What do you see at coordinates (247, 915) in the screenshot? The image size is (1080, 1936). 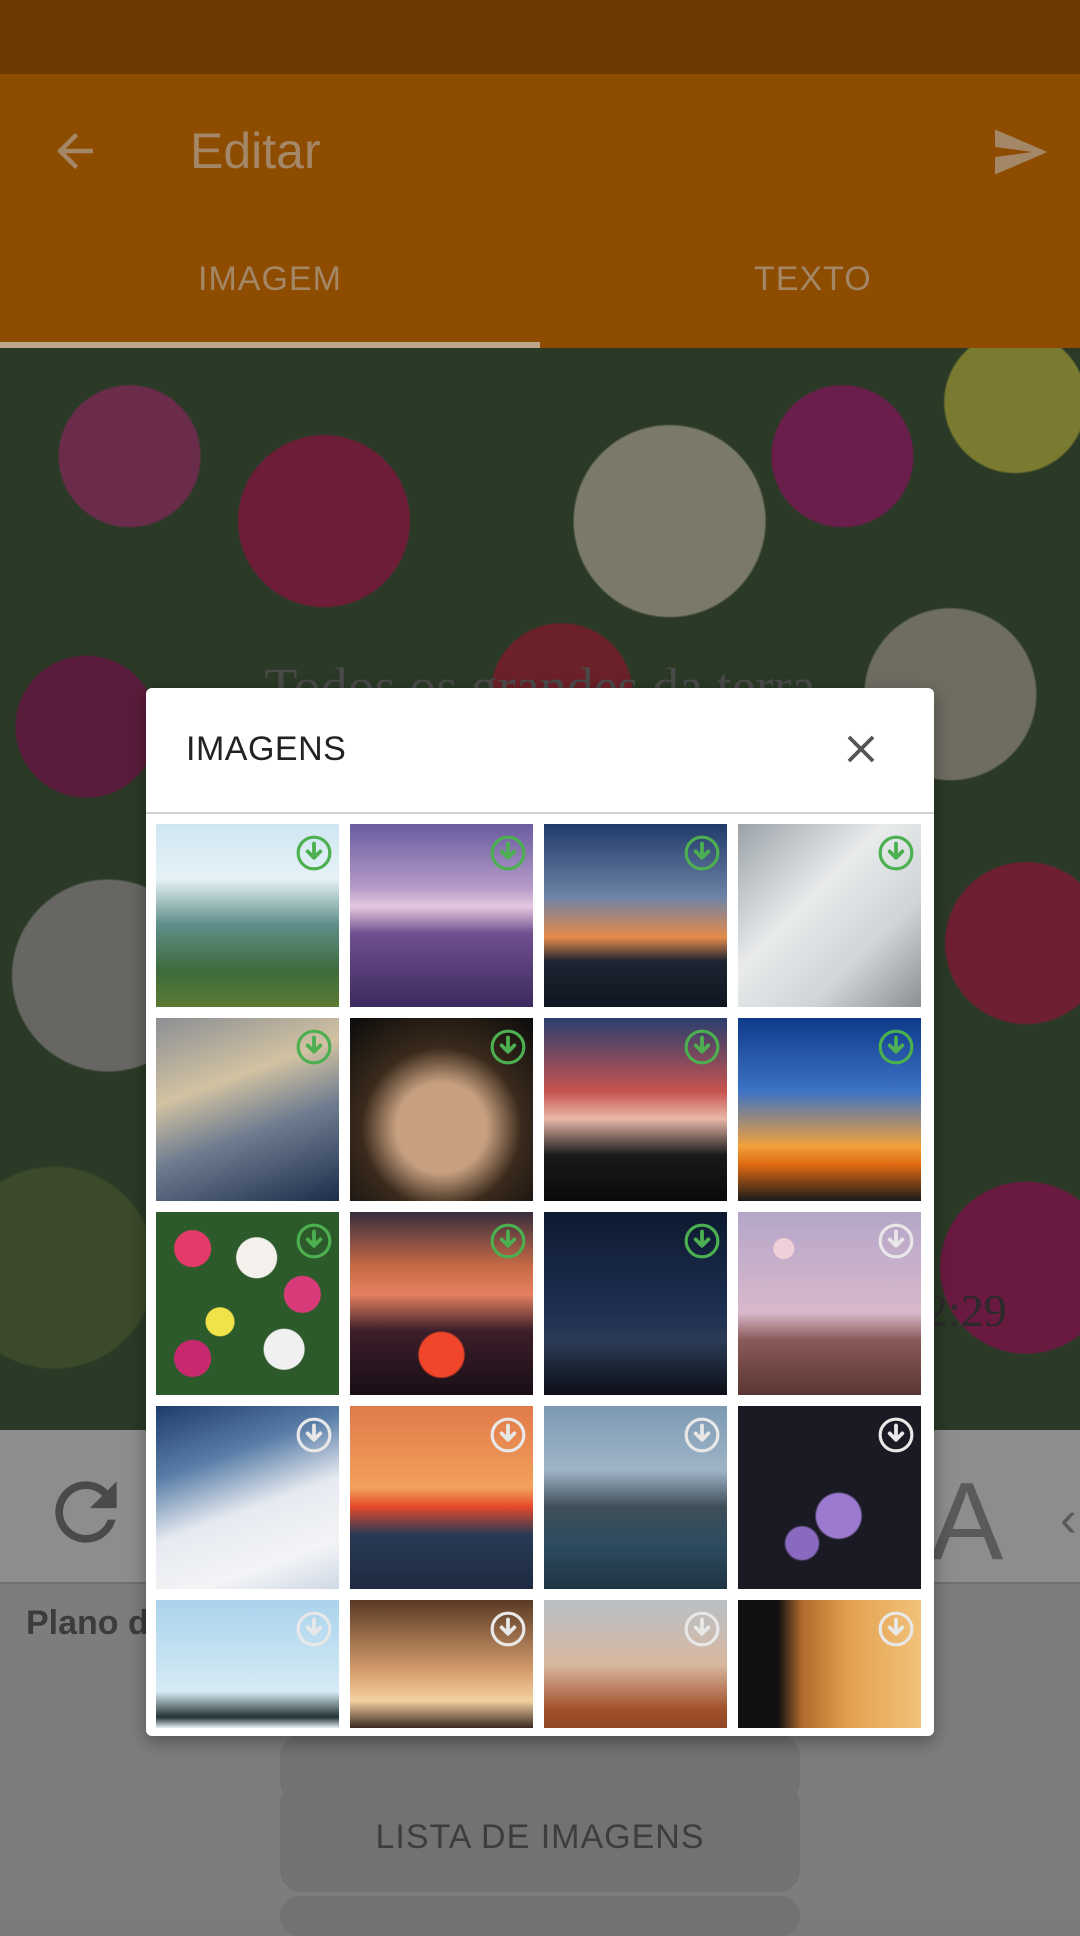 I see `image-thumbnail-mountains` at bounding box center [247, 915].